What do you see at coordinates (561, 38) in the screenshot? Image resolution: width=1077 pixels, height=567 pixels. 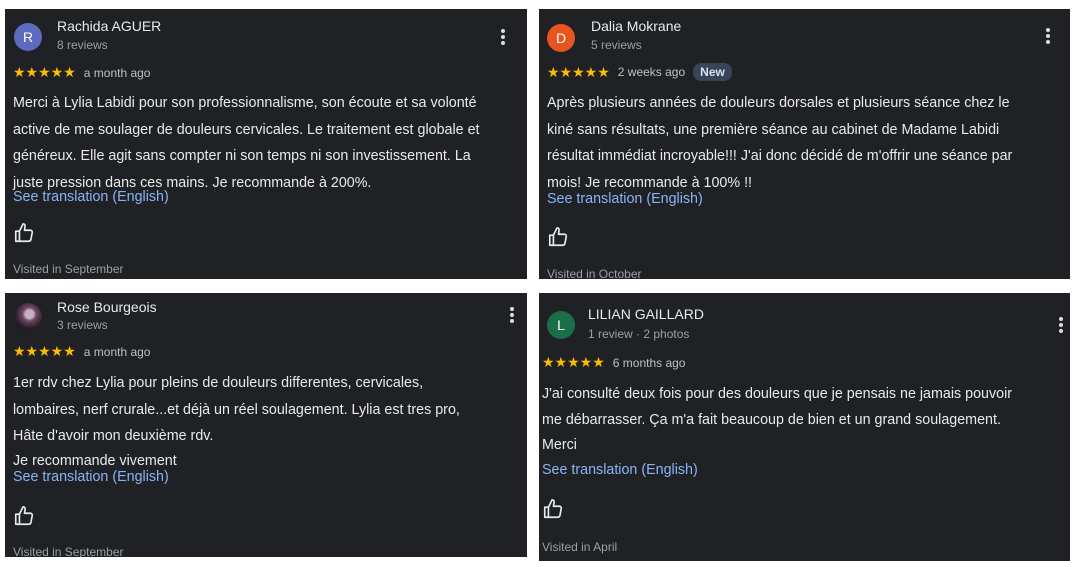 I see `avatar: D` at bounding box center [561, 38].